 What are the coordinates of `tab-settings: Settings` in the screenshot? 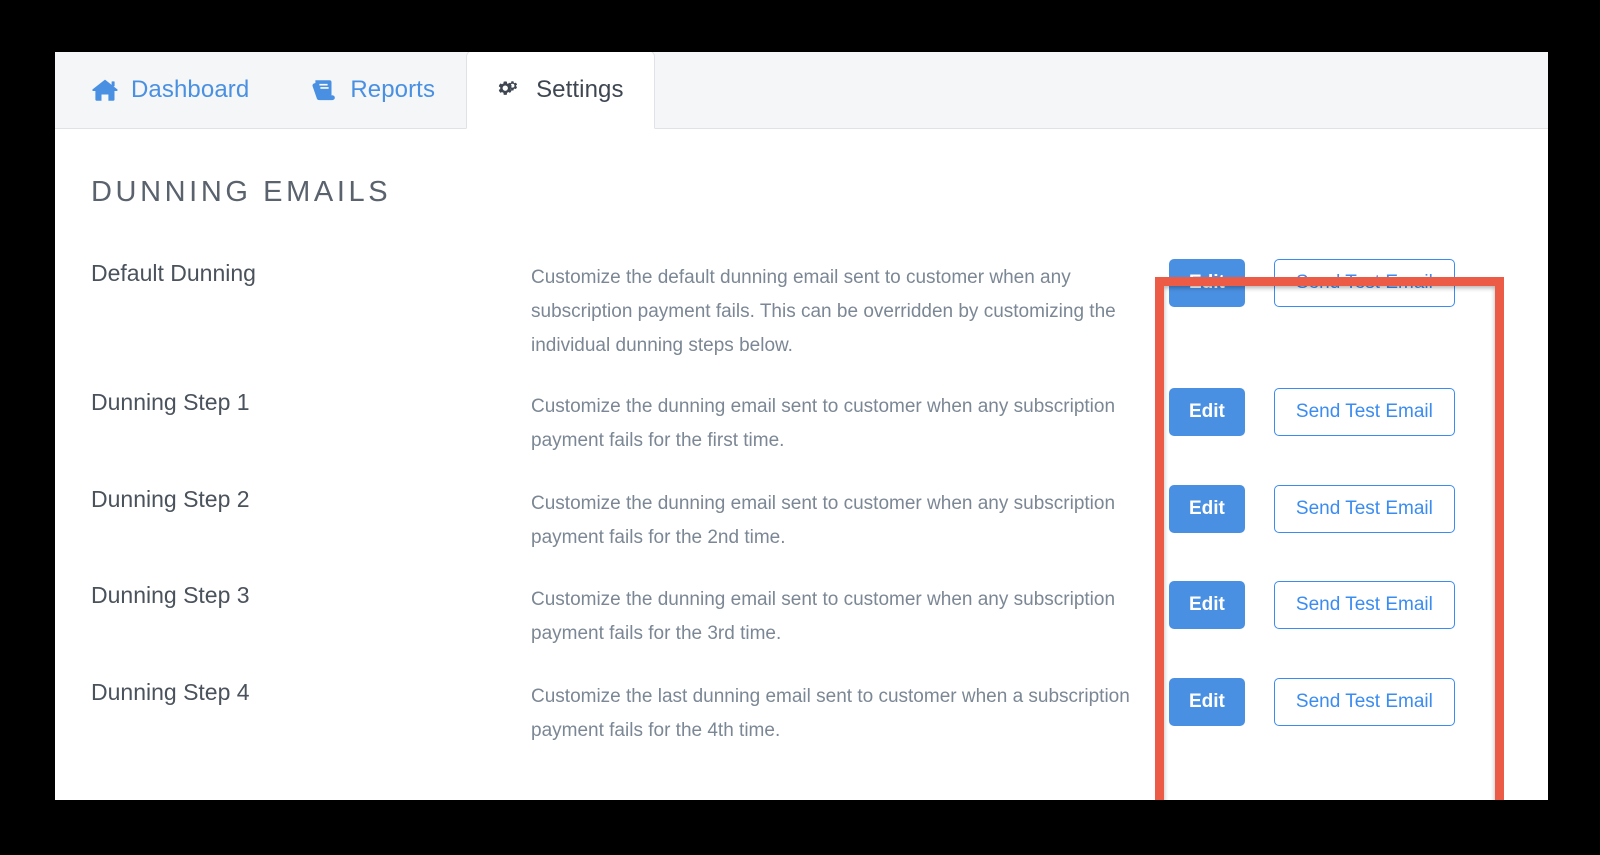 It's located at (560, 90).